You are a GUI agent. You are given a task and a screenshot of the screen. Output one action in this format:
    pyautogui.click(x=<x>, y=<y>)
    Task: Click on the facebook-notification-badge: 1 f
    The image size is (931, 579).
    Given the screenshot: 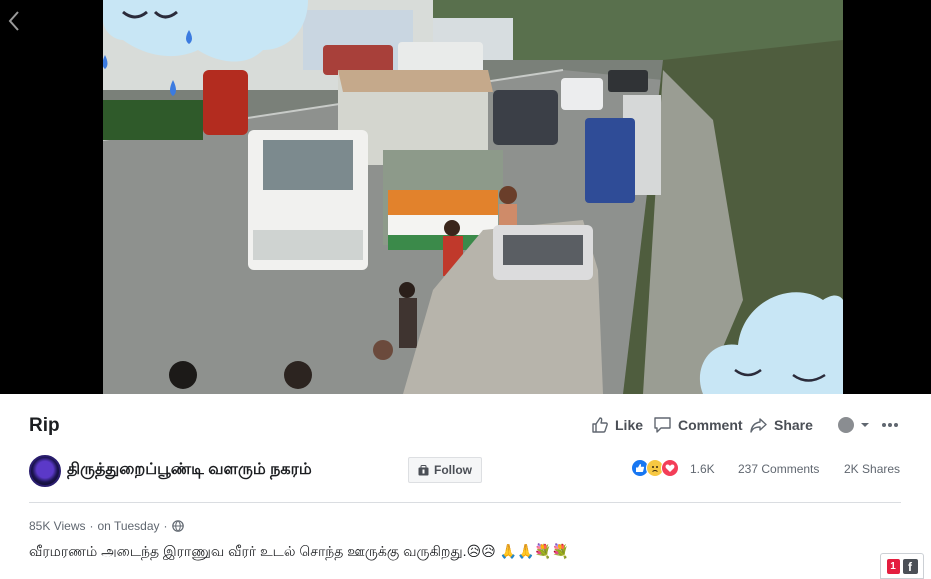 What is the action you would take?
    pyautogui.click(x=902, y=566)
    